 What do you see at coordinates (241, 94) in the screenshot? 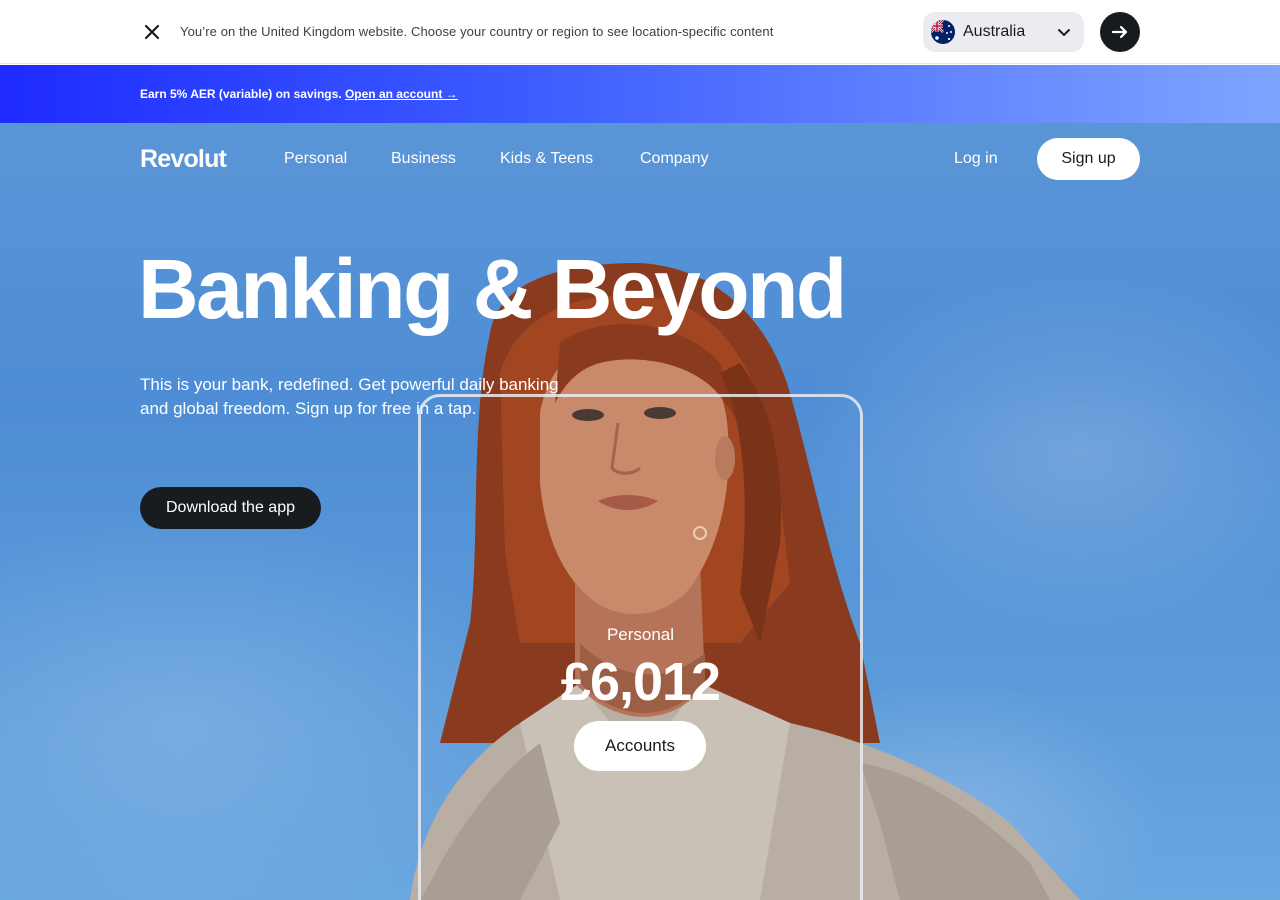
I see `promo-message: Earn 5% AER (variable) on savings.` at bounding box center [241, 94].